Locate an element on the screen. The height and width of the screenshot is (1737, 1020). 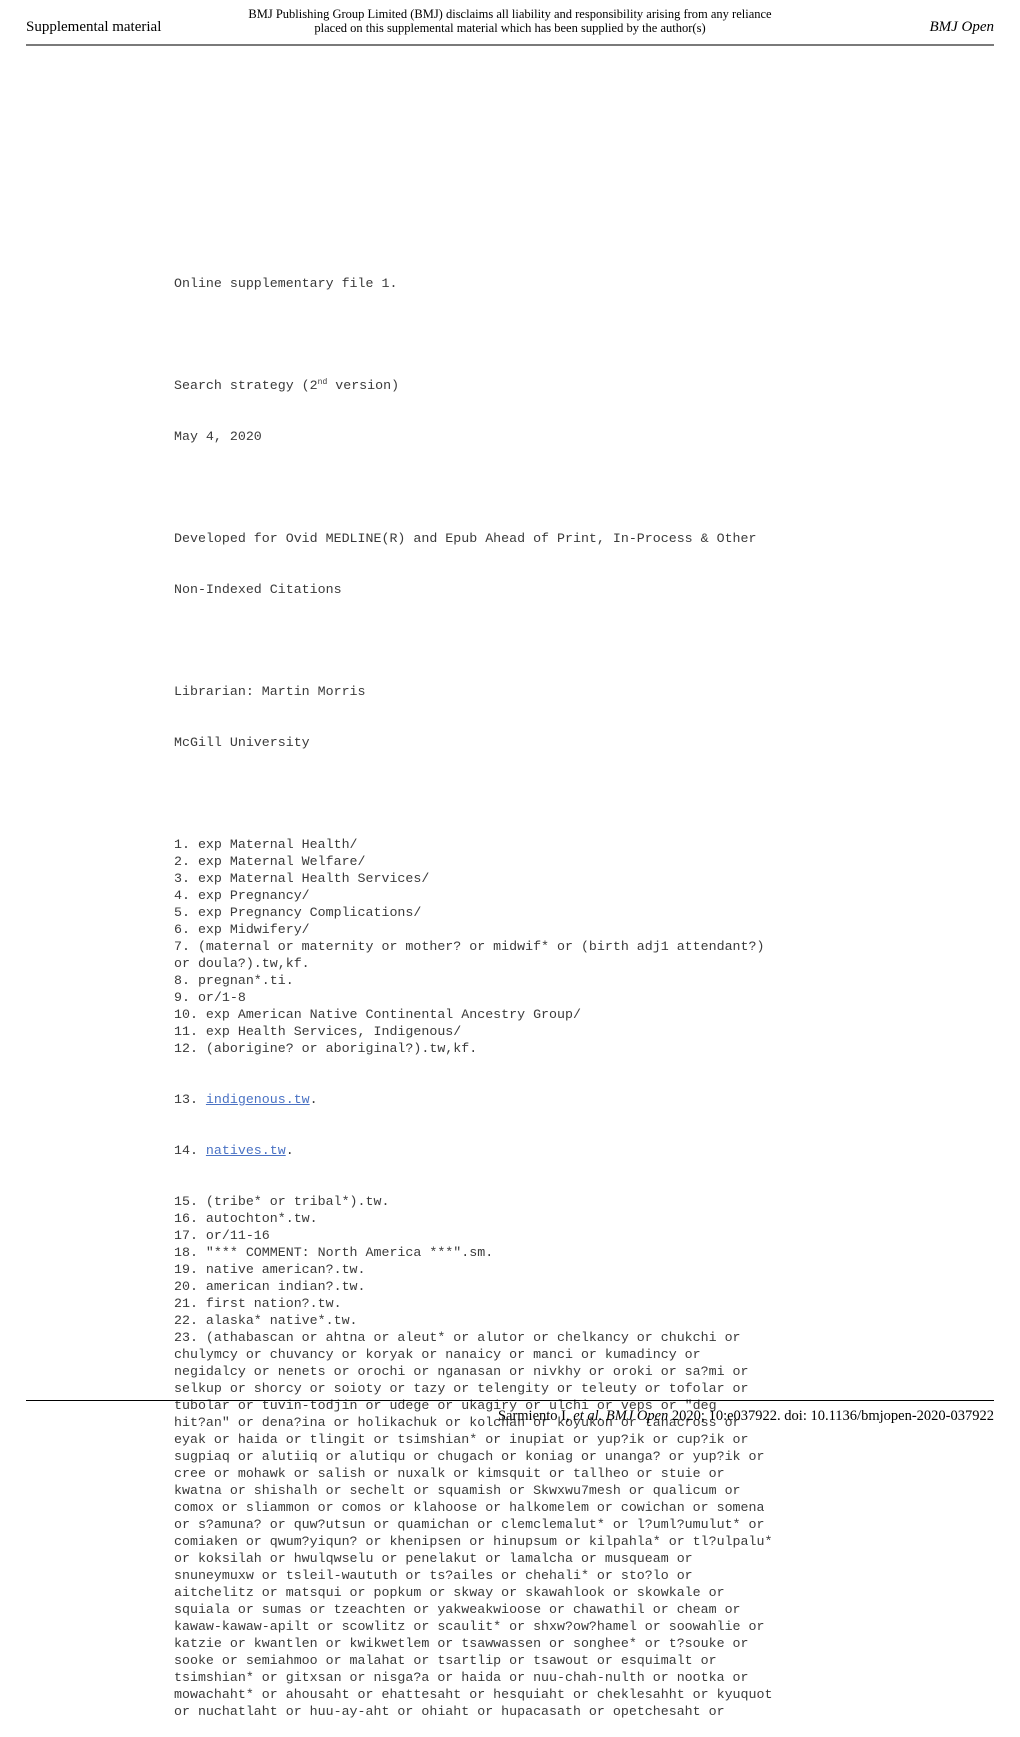
strategy-version-ordinal: nd is located at coordinates (322, 382).